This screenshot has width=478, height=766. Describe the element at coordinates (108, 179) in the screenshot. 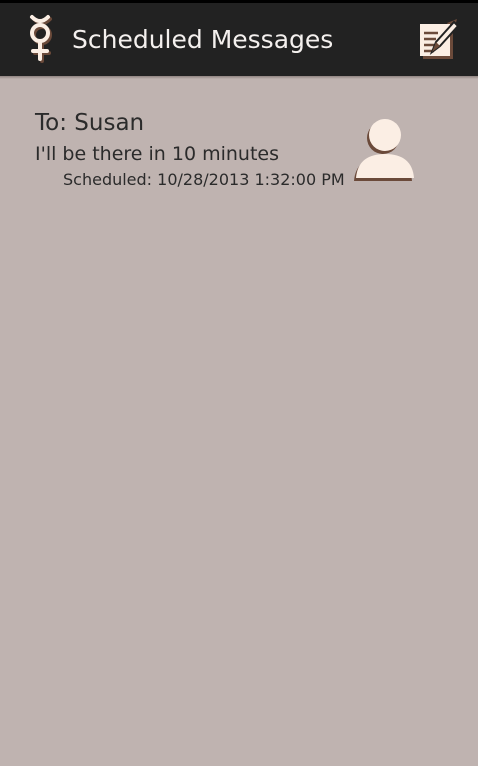

I see `scheduled-label: Scheduled:` at that location.